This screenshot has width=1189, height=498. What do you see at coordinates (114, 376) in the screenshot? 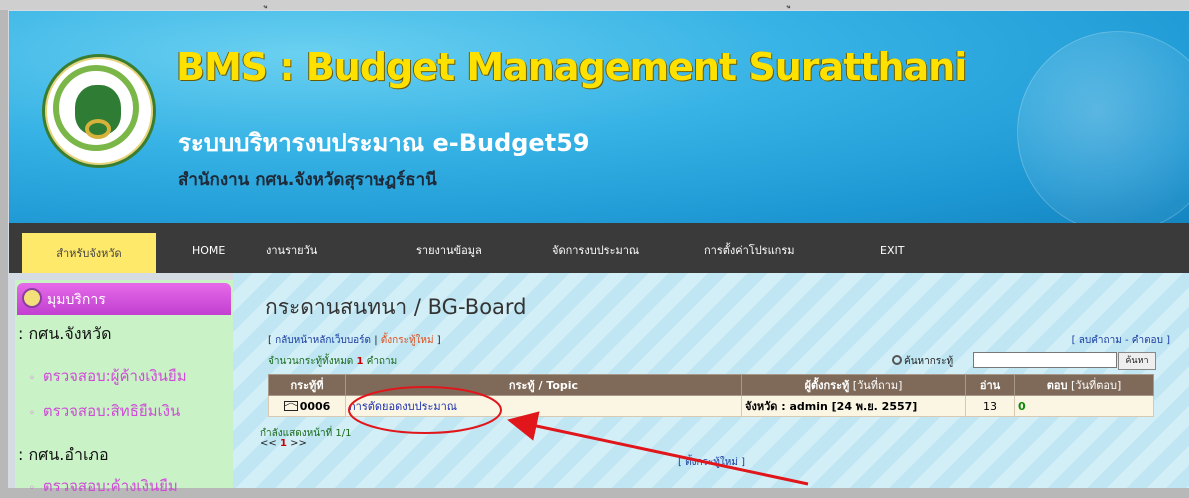
I see `sidebar-link-label: ตรวจสอบ:ผู้ค้างเงินยืม` at bounding box center [114, 376].